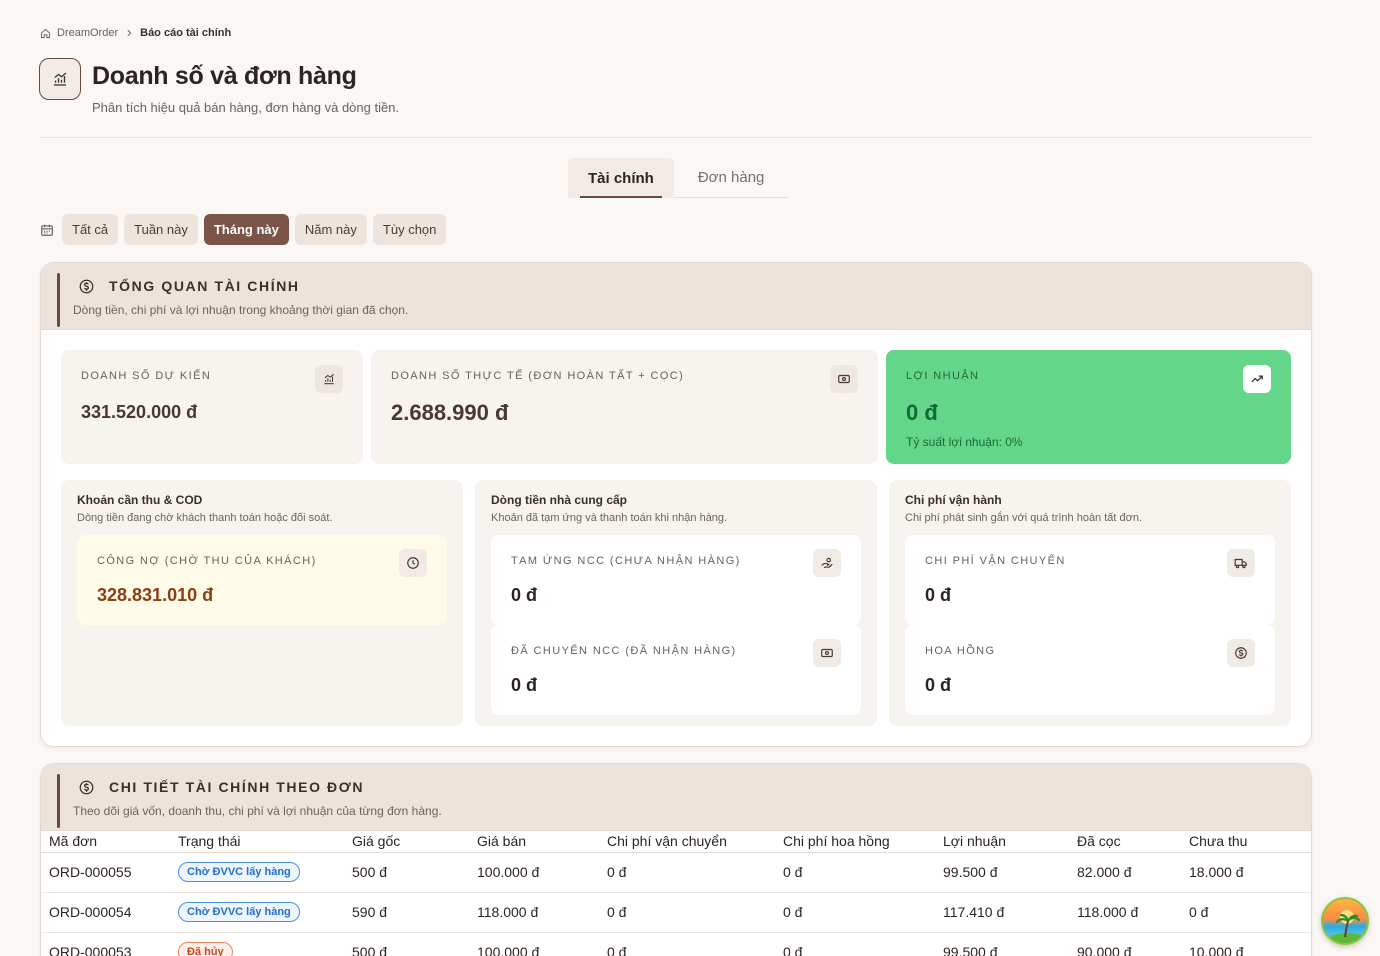  What do you see at coordinates (938, 685) in the screenshot?
I see `commission-value: 0 đ` at bounding box center [938, 685].